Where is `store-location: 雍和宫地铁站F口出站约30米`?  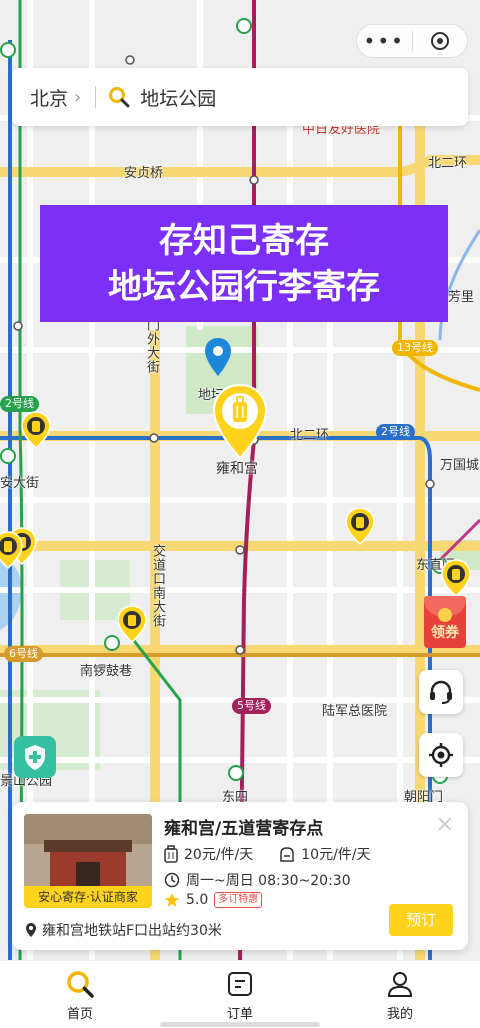
store-location: 雍和宫地铁站F口出站约30米 is located at coordinates (132, 931).